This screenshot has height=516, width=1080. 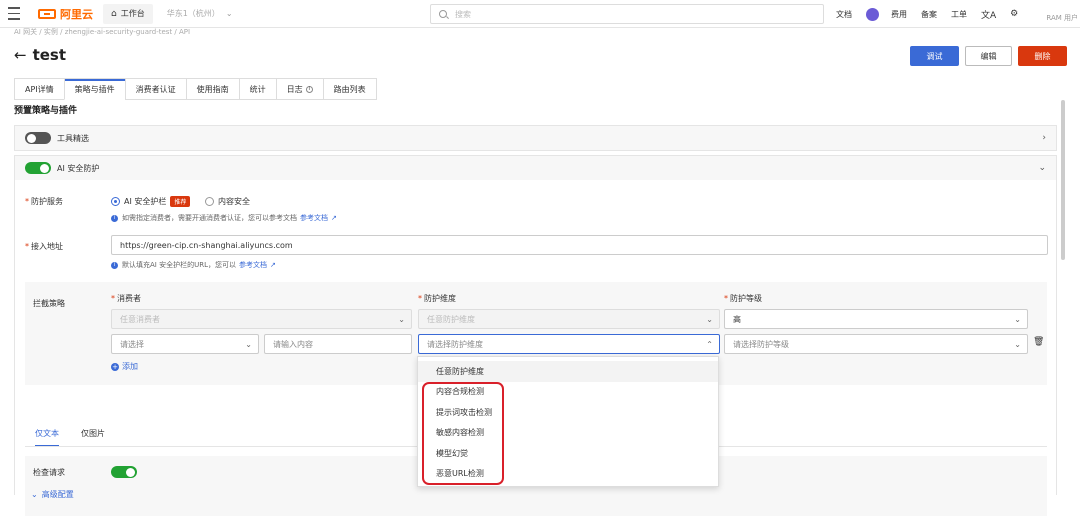 What do you see at coordinates (876, 319) in the screenshot?
I see `default-level-select: 高 ⌄` at bounding box center [876, 319].